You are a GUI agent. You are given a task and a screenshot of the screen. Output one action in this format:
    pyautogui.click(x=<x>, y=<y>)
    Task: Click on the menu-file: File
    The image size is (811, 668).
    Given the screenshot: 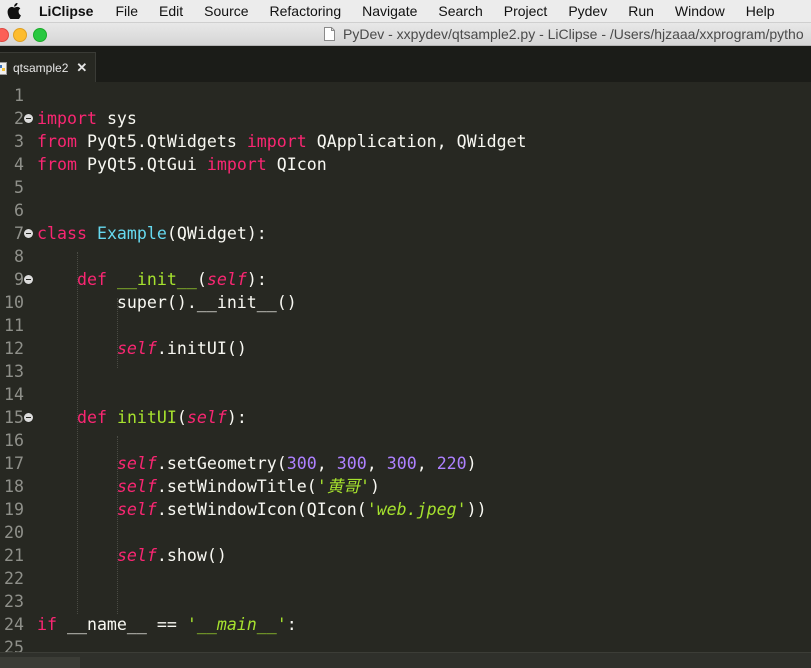 What is the action you would take?
    pyautogui.click(x=126, y=11)
    